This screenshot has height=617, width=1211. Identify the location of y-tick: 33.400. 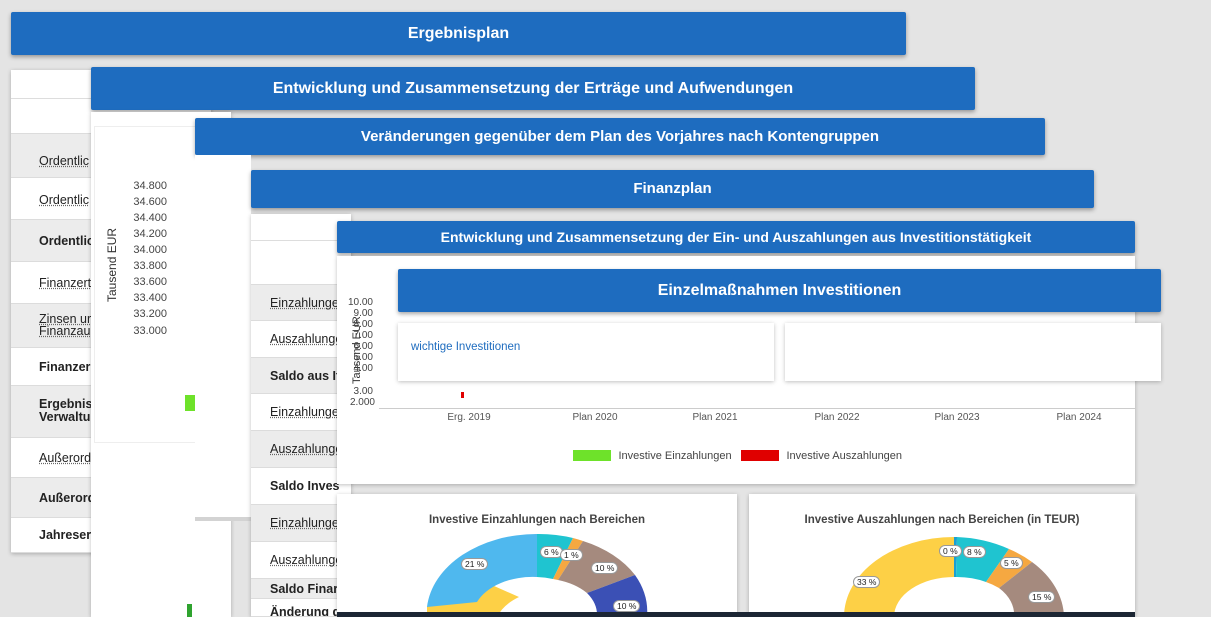
(150, 298).